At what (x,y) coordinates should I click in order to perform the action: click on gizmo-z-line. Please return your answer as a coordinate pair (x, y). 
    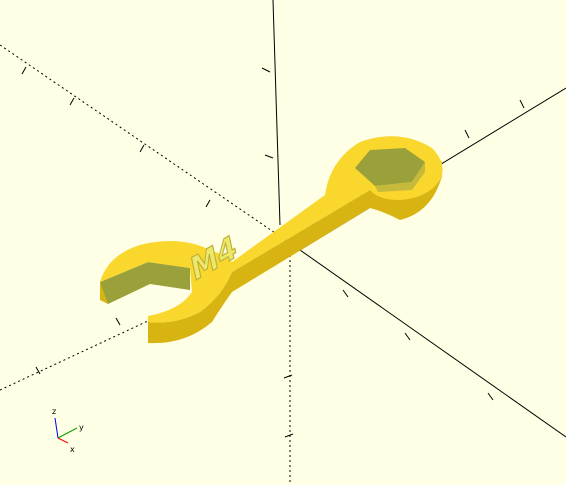
    Looking at the image, I should click on (56, 428).